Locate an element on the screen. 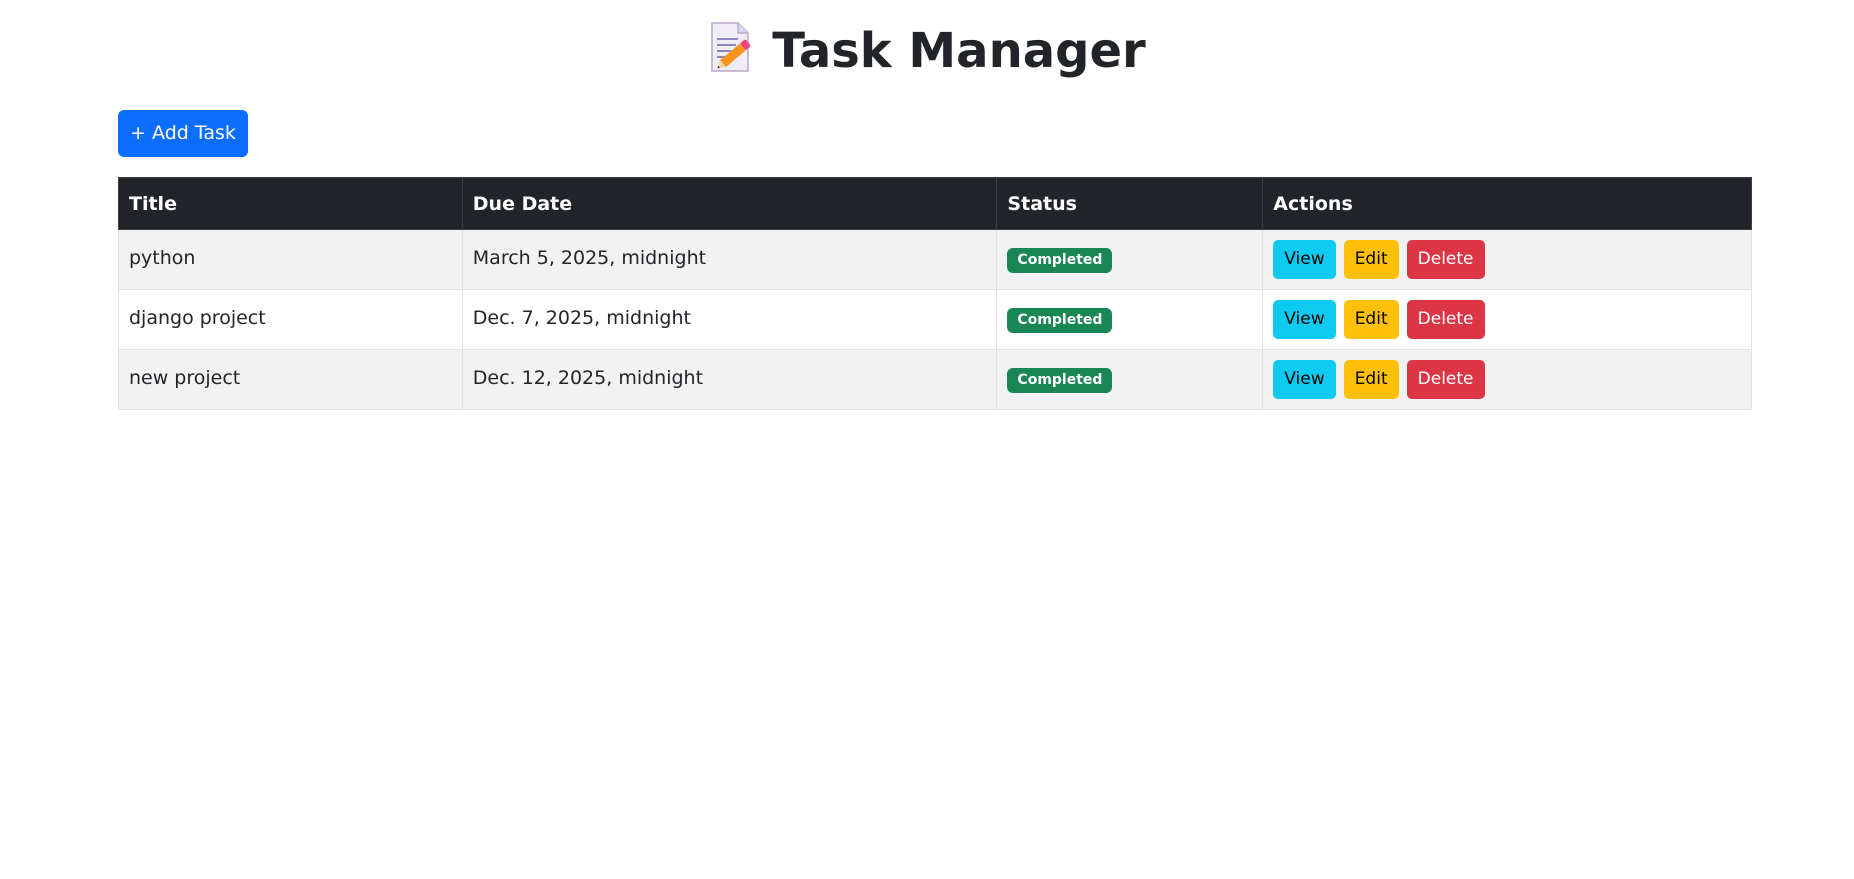 The width and height of the screenshot is (1854, 879). page-title: Task Manager is located at coordinates (927, 51).